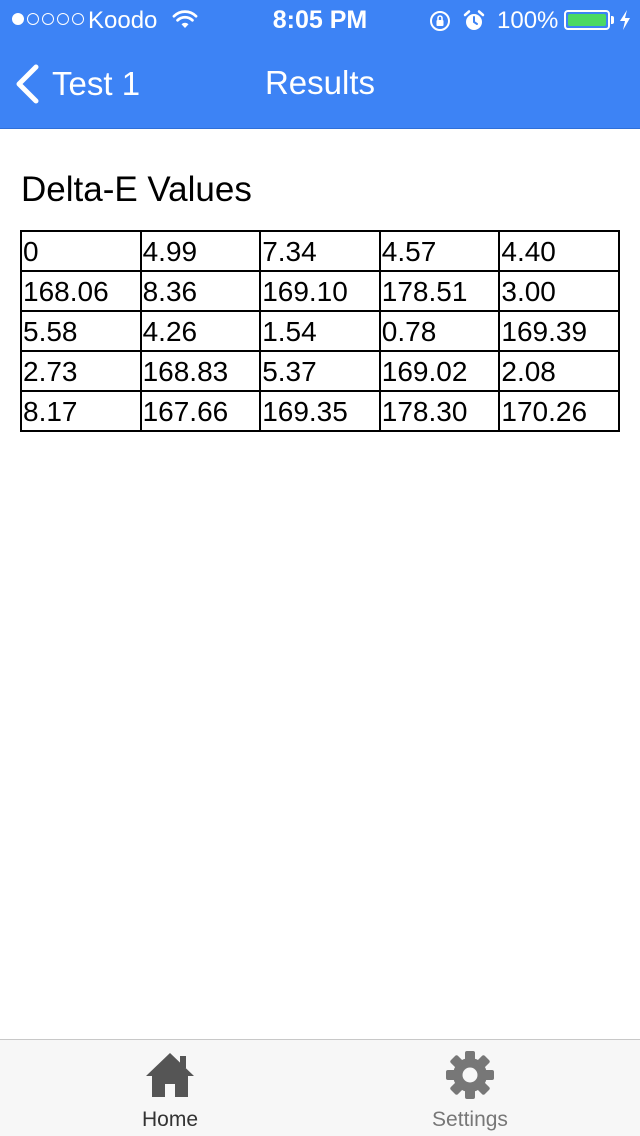 The image size is (640, 1136). What do you see at coordinates (474, 20) in the screenshot?
I see `alarm-icon` at bounding box center [474, 20].